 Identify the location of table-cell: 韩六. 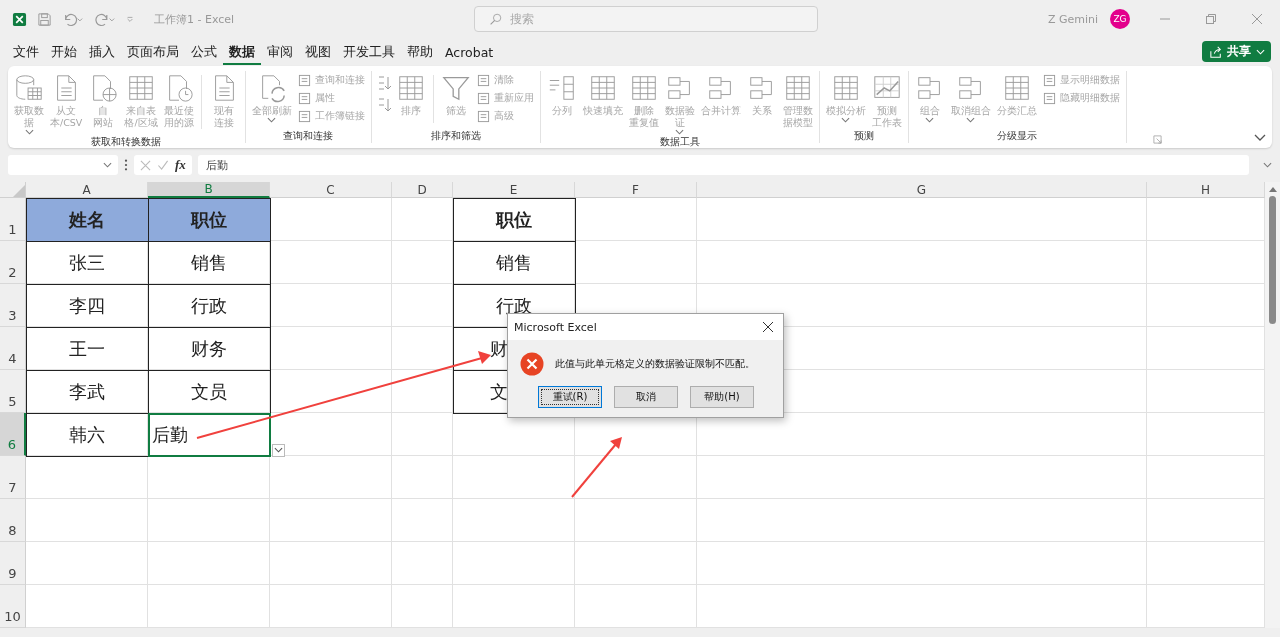
(87, 434).